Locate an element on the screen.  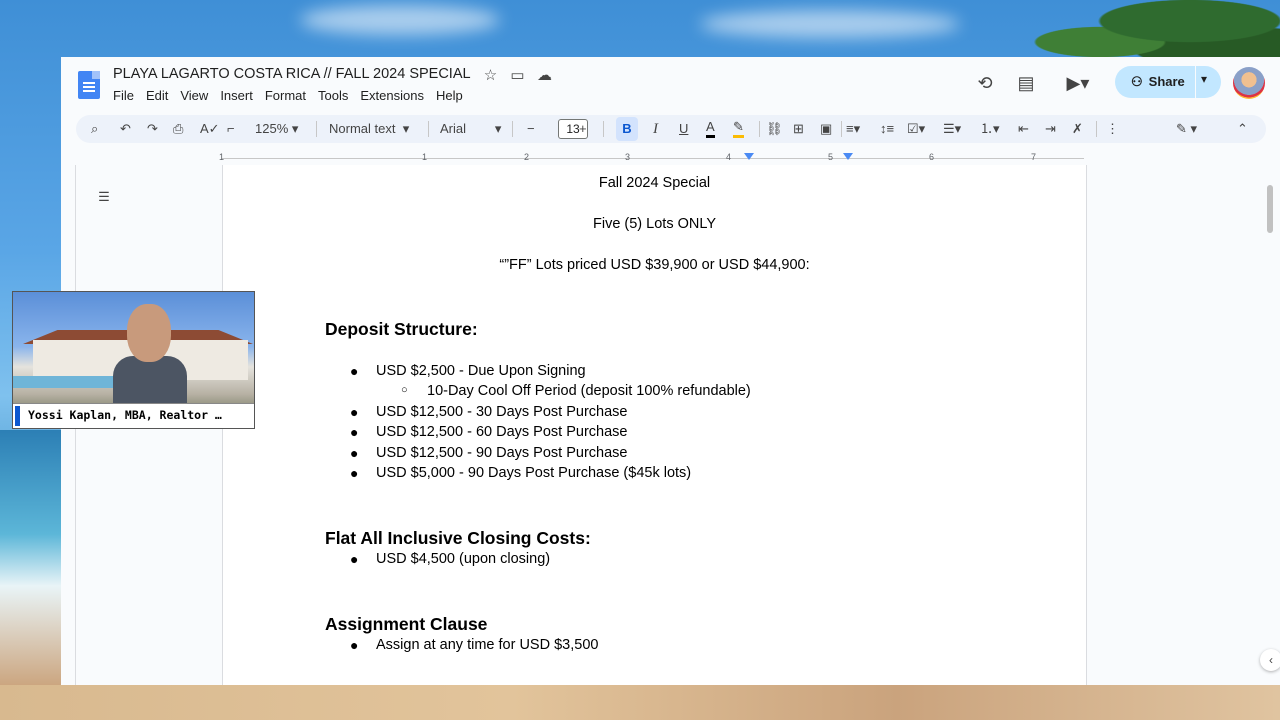
share-button: ⚇ Share ▾ is located at coordinates (1168, 82).